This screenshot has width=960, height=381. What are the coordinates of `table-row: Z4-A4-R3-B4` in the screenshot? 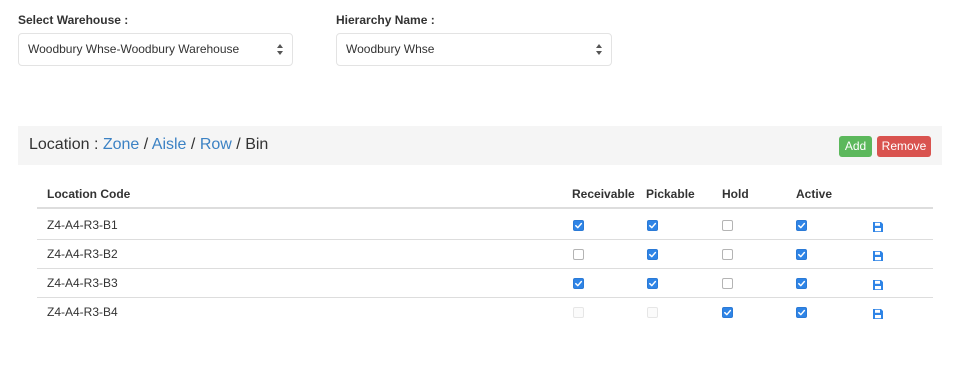 It's located at (485, 312).